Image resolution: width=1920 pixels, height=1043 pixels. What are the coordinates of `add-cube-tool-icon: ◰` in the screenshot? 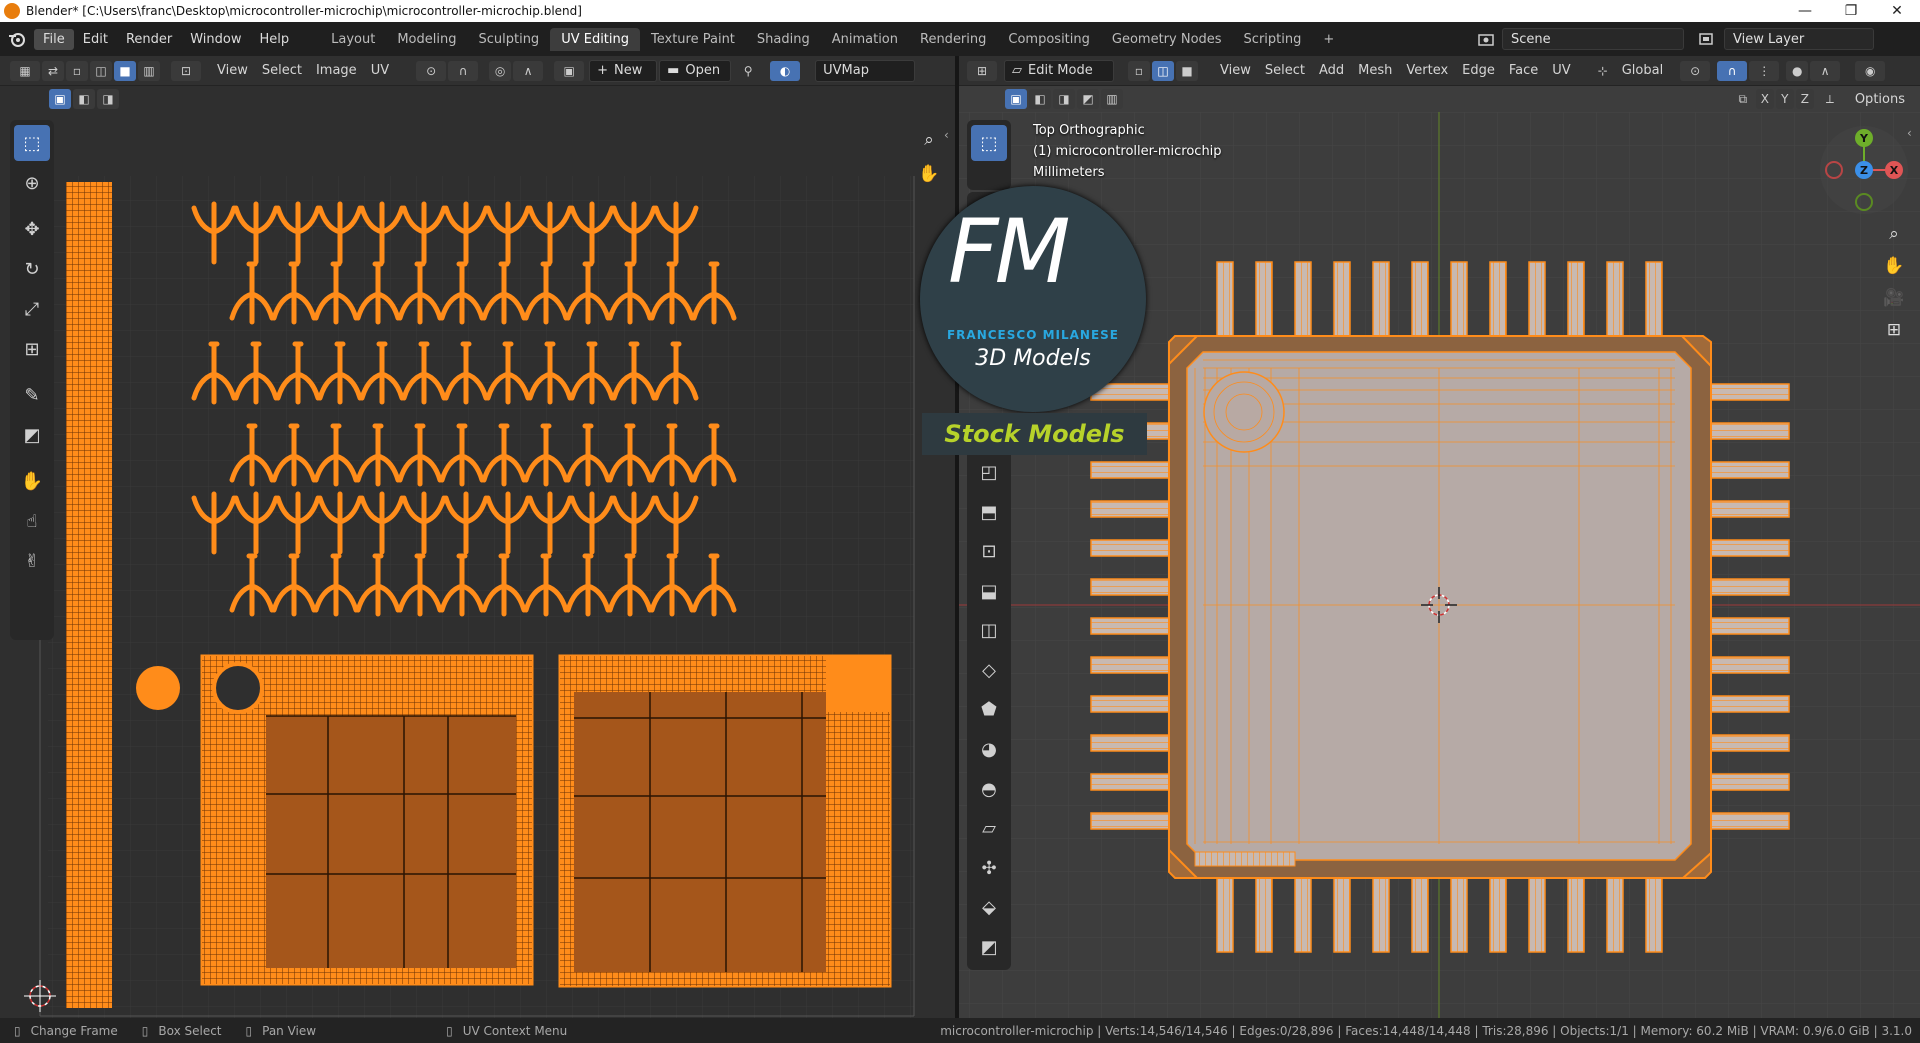 It's located at (989, 473).